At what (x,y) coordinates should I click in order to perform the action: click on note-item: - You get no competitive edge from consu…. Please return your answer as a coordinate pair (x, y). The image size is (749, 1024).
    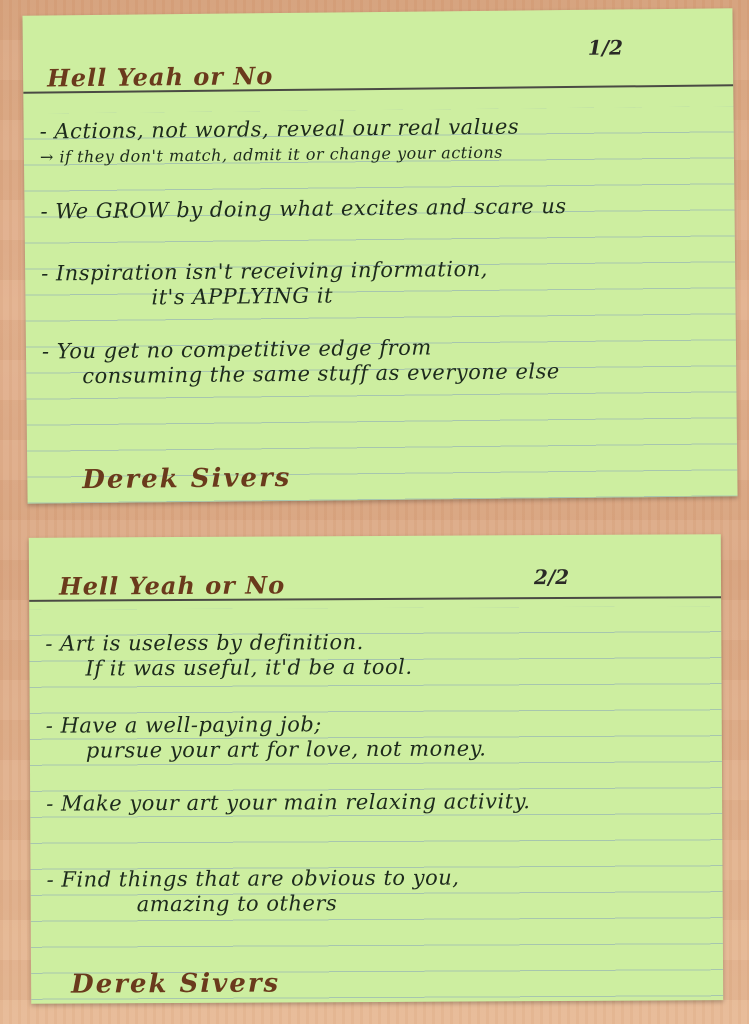
    Looking at the image, I should click on (384, 360).